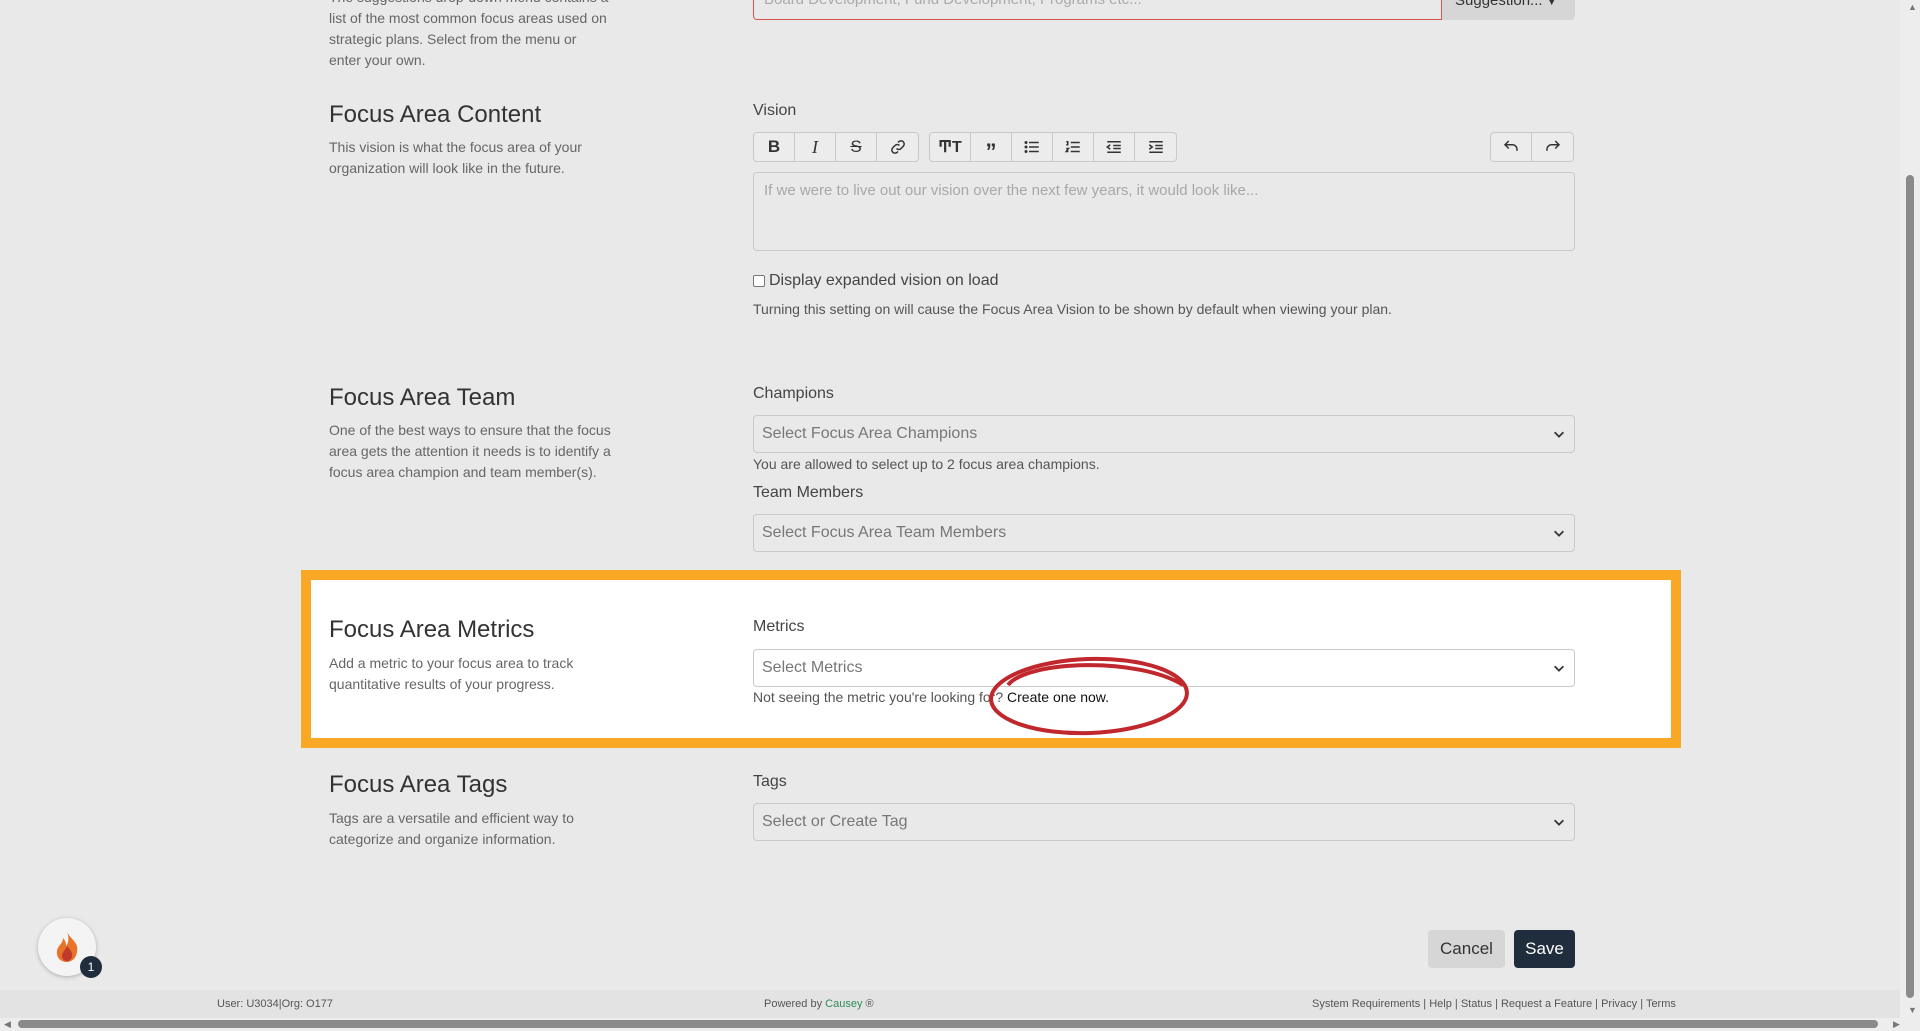 Image resolution: width=1920 pixels, height=1031 pixels. I want to click on italic-icon: I, so click(815, 146).